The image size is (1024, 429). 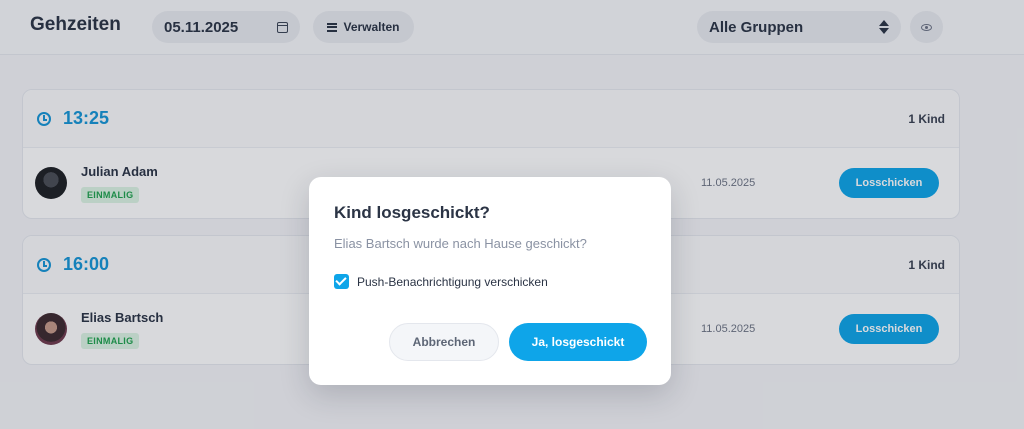 What do you see at coordinates (578, 342) in the screenshot?
I see `confirm-button: Ja, losgeschickt` at bounding box center [578, 342].